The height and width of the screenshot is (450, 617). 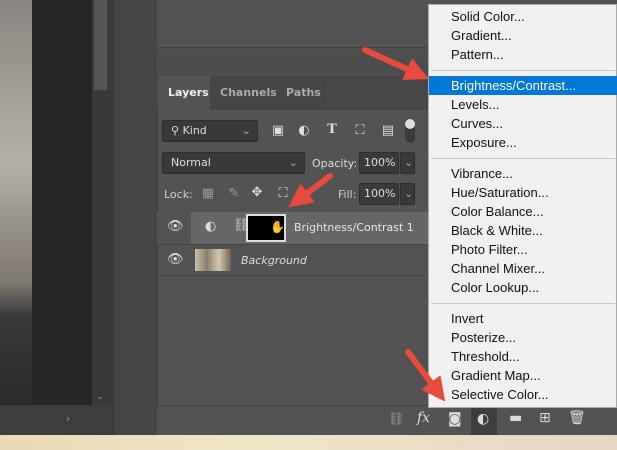 I want to click on arrow-to-menu-item, so click(x=395, y=63).